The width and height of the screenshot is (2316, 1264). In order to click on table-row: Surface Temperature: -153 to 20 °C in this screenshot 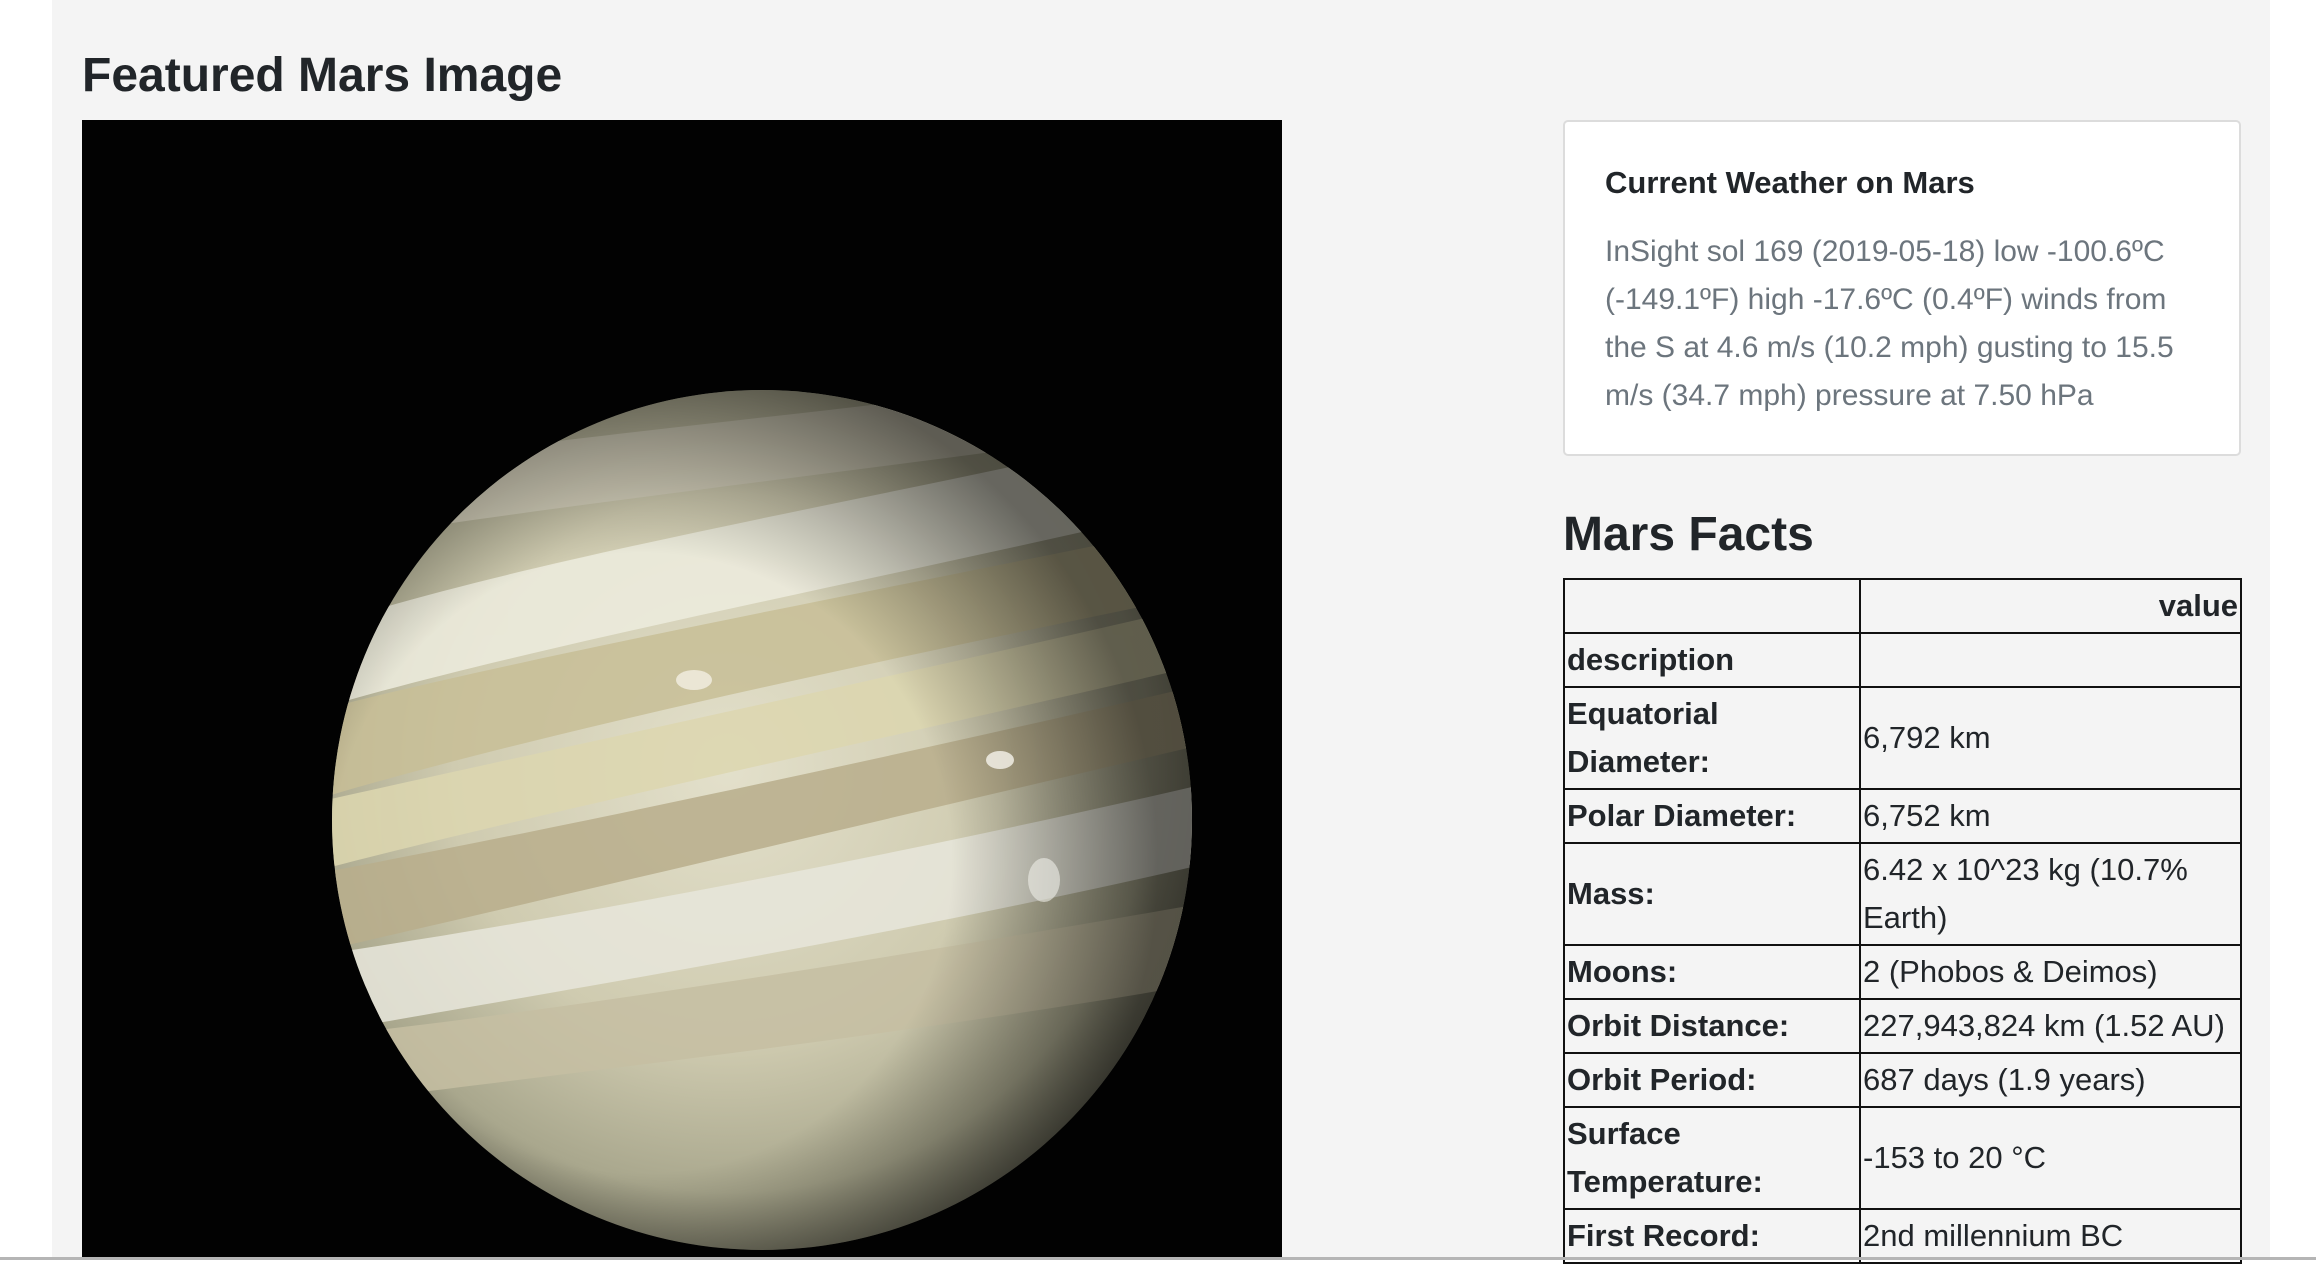, I will do `click(1902, 1158)`.